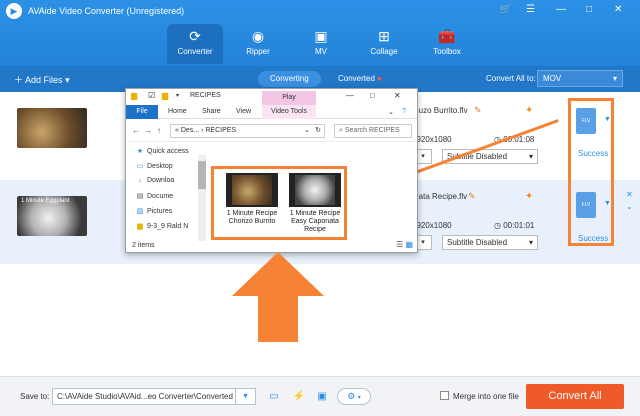 The height and width of the screenshot is (416, 640). Describe the element at coordinates (552, 78) in the screenshot. I see `format-value: MOV` at that location.